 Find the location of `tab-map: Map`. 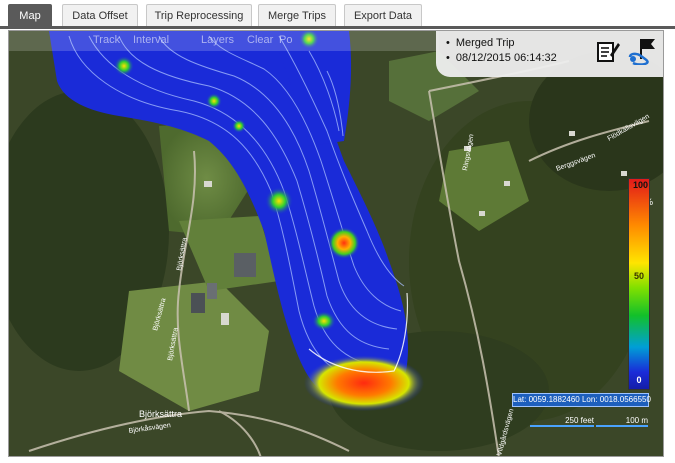

tab-map: Map is located at coordinates (30, 15).